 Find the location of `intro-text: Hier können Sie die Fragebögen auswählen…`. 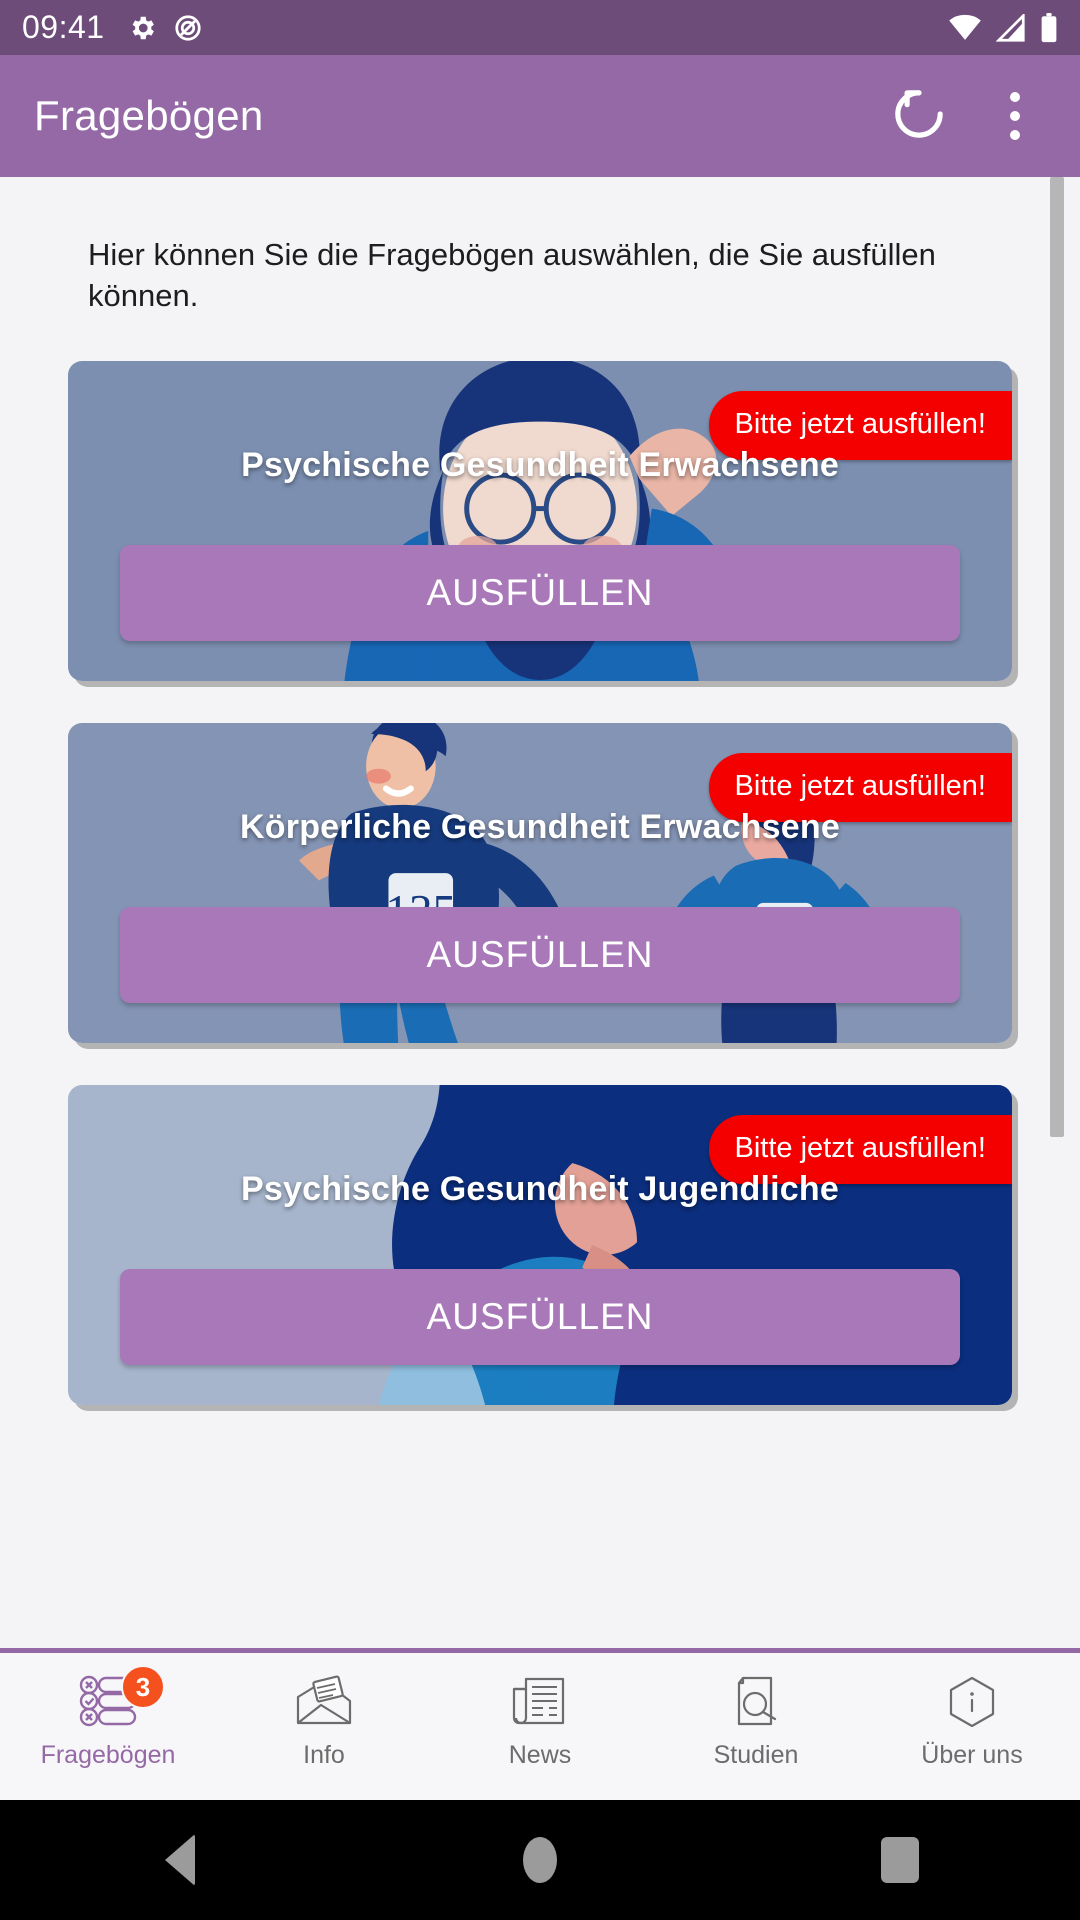

intro-text: Hier können Sie die Fragebögen auswählen… is located at coordinates (512, 275).